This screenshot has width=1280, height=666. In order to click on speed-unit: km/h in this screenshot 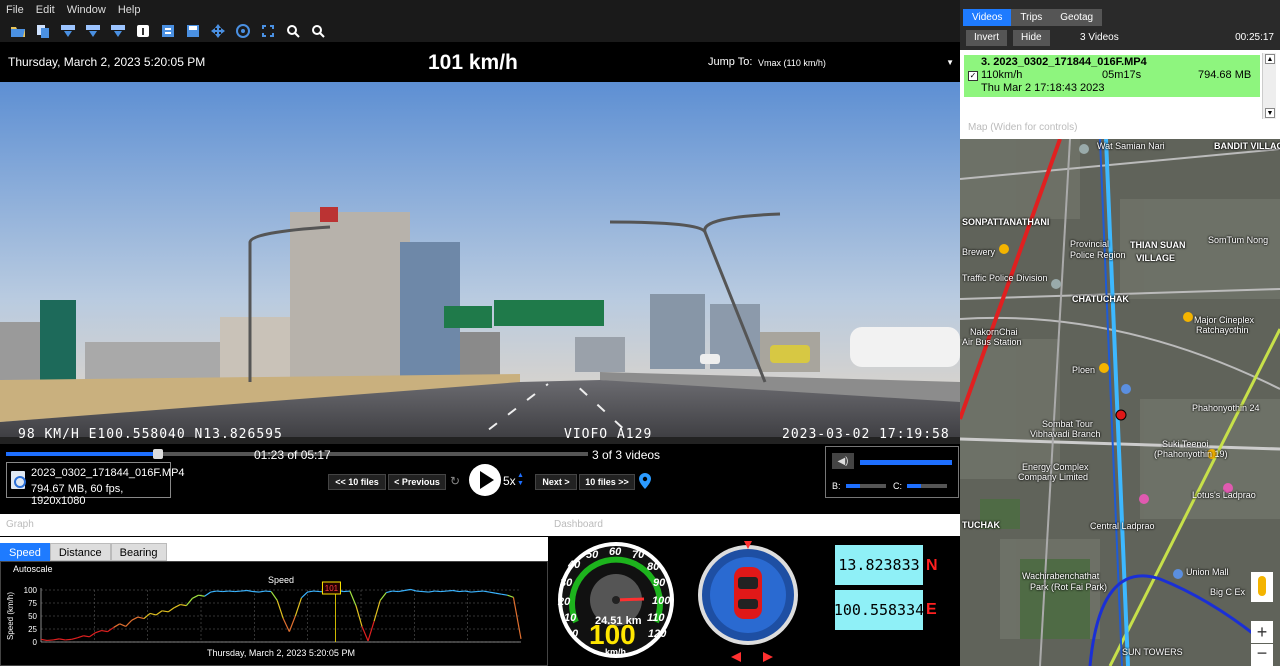, I will do `click(616, 652)`.